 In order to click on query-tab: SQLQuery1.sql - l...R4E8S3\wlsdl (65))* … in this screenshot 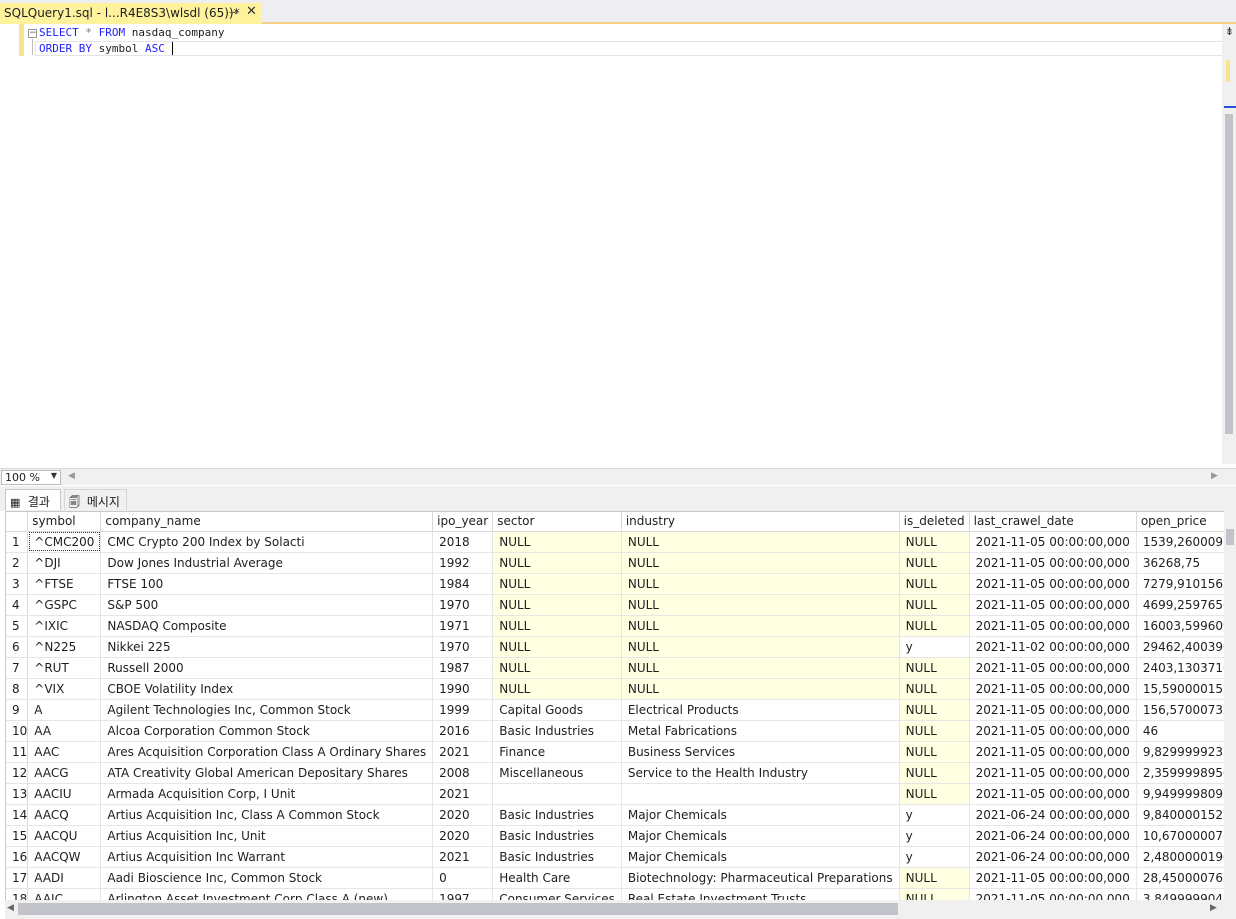, I will do `click(131, 13)`.